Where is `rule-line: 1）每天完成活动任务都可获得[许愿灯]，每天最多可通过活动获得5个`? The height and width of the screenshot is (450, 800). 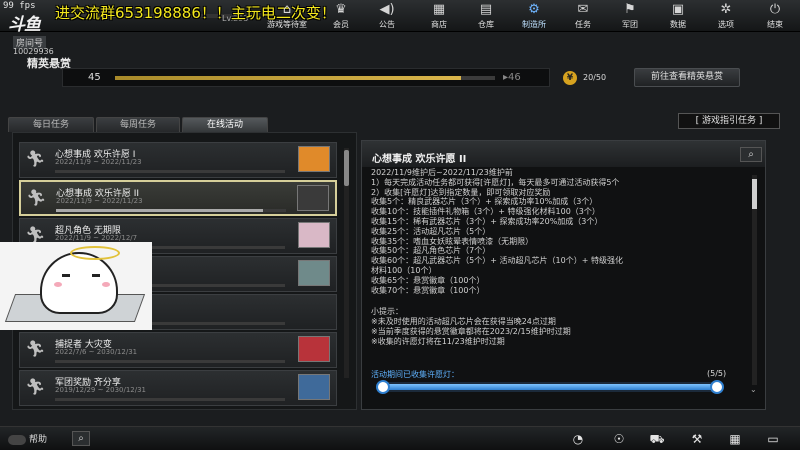
rule-line: 1）每天完成活动任务都可获得[许愿灯]，每天最多可通过活动获得5个 is located at coordinates (495, 182).